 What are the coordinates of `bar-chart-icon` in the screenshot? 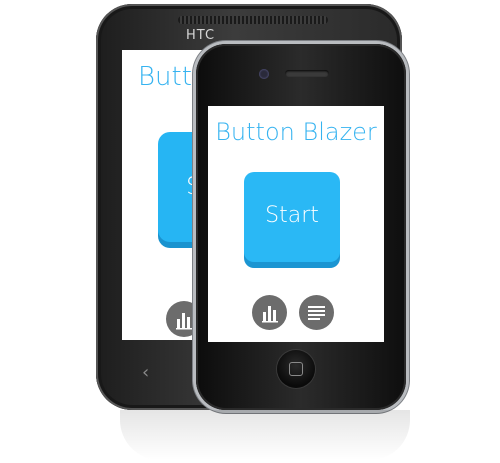 It's located at (270, 314).